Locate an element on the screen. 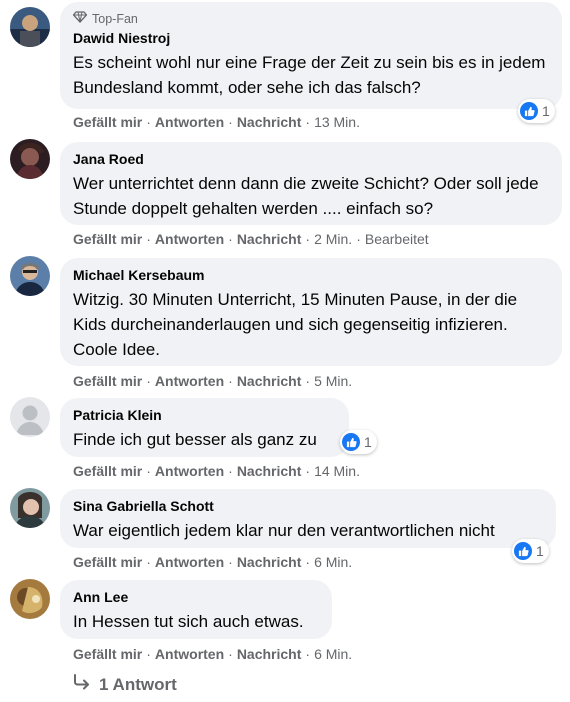  reply-arrow-icon is located at coordinates (82, 684).